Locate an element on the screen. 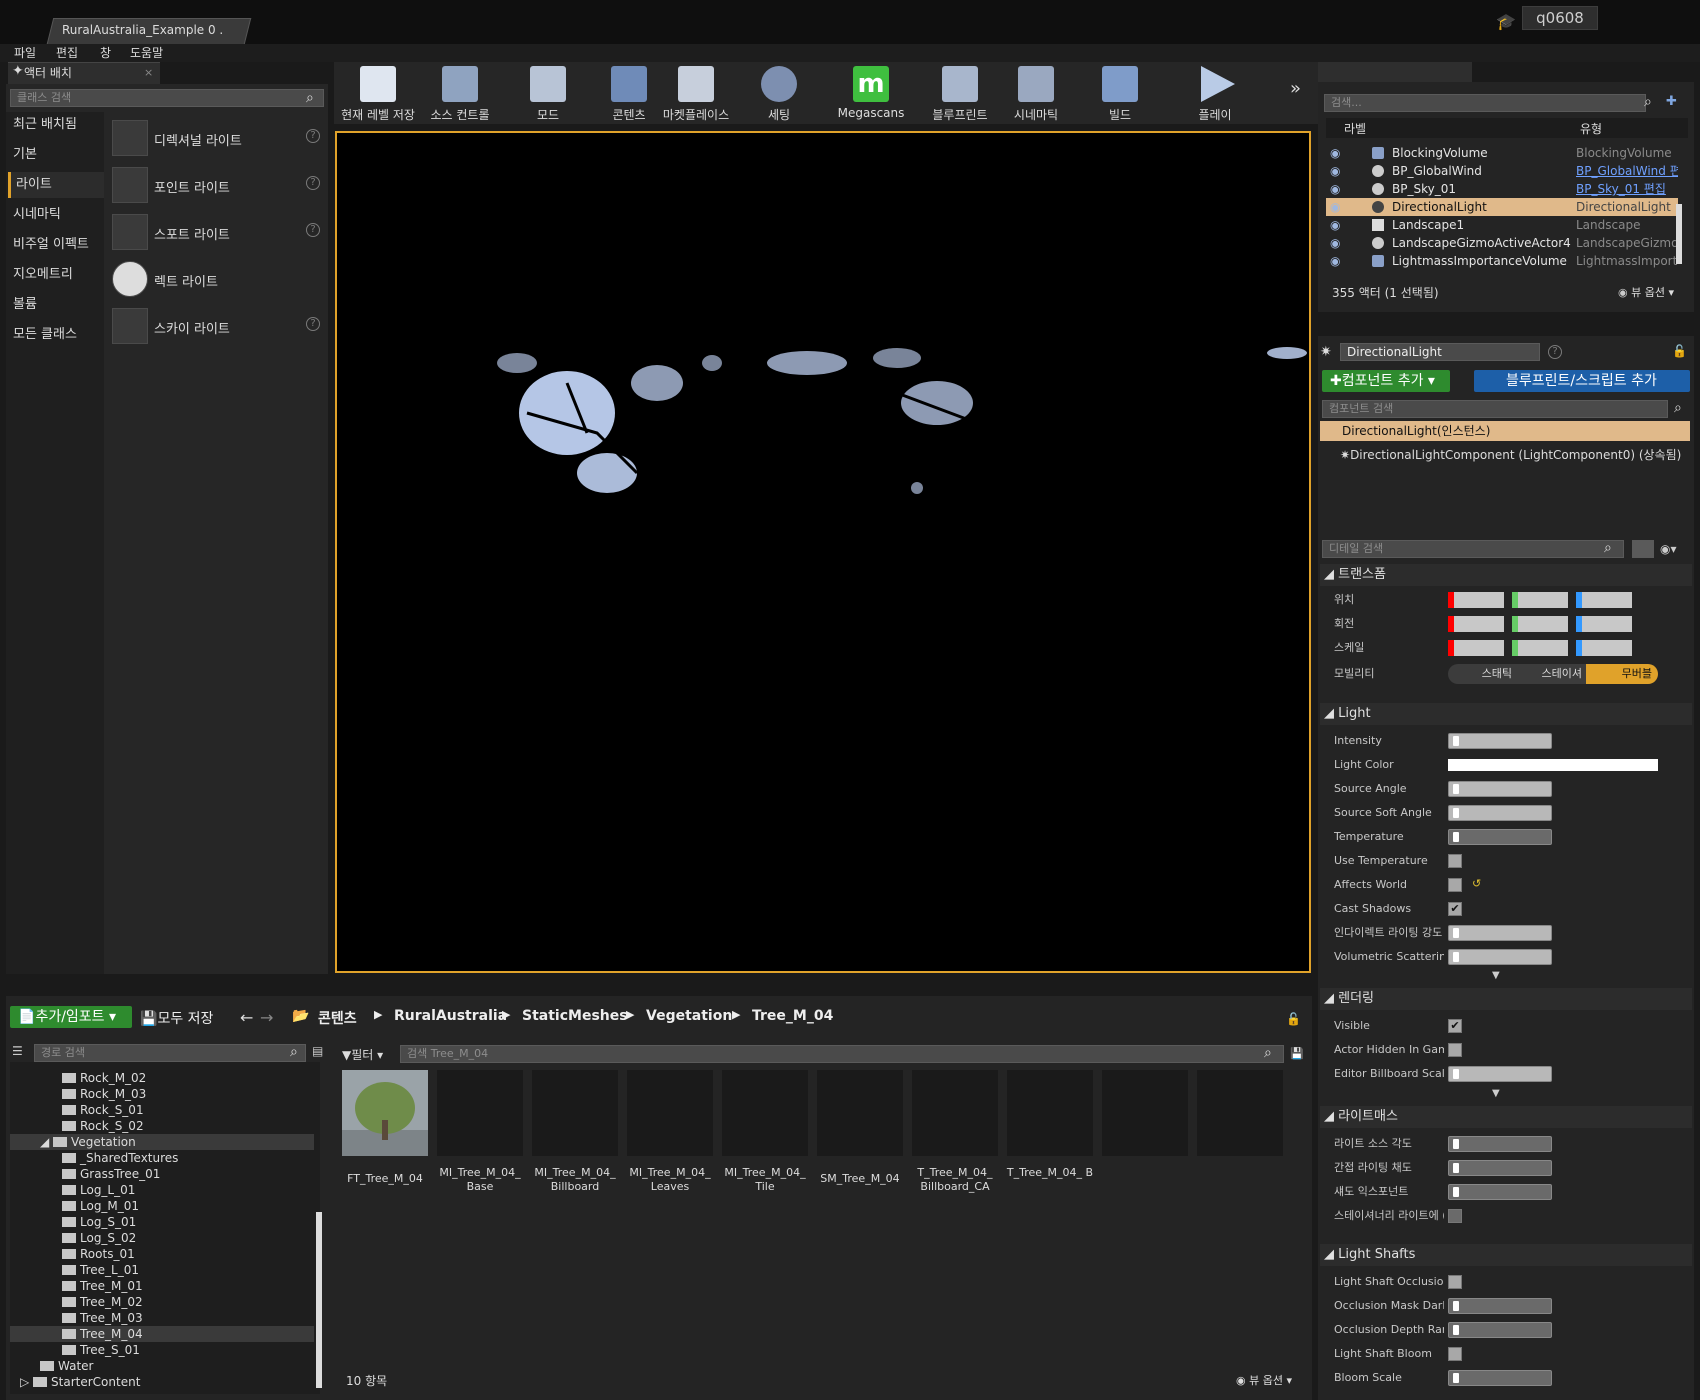  class-search-input: 클래스 검색 is located at coordinates (167, 98).